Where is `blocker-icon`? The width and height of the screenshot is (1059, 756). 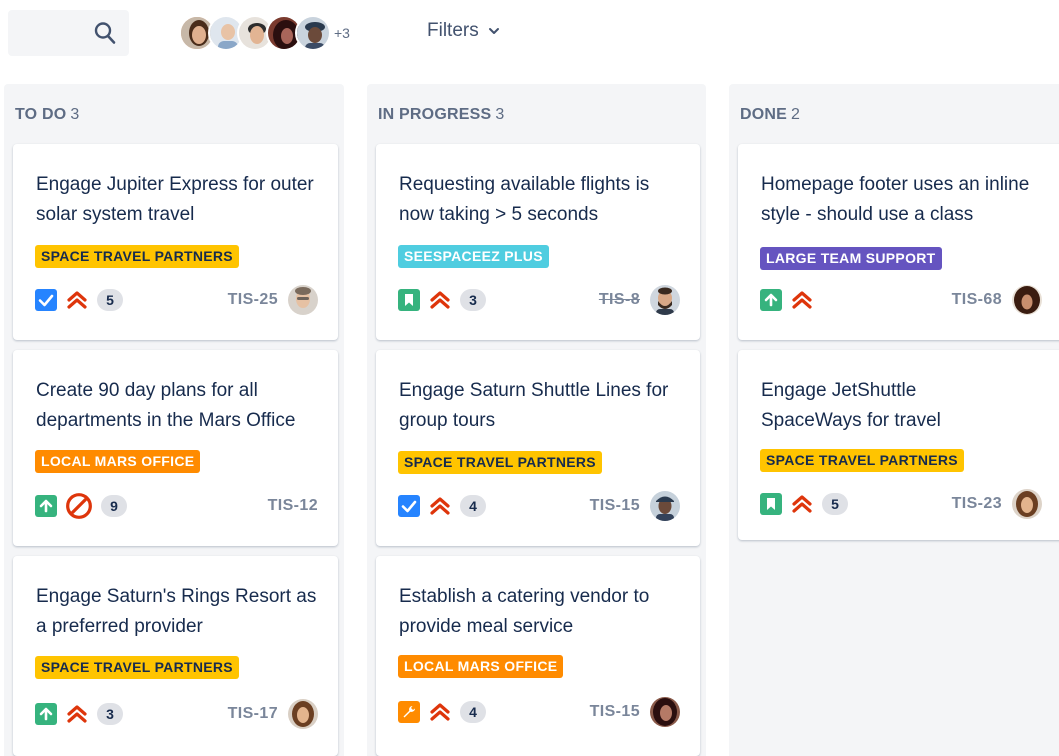 blocker-icon is located at coordinates (79, 506).